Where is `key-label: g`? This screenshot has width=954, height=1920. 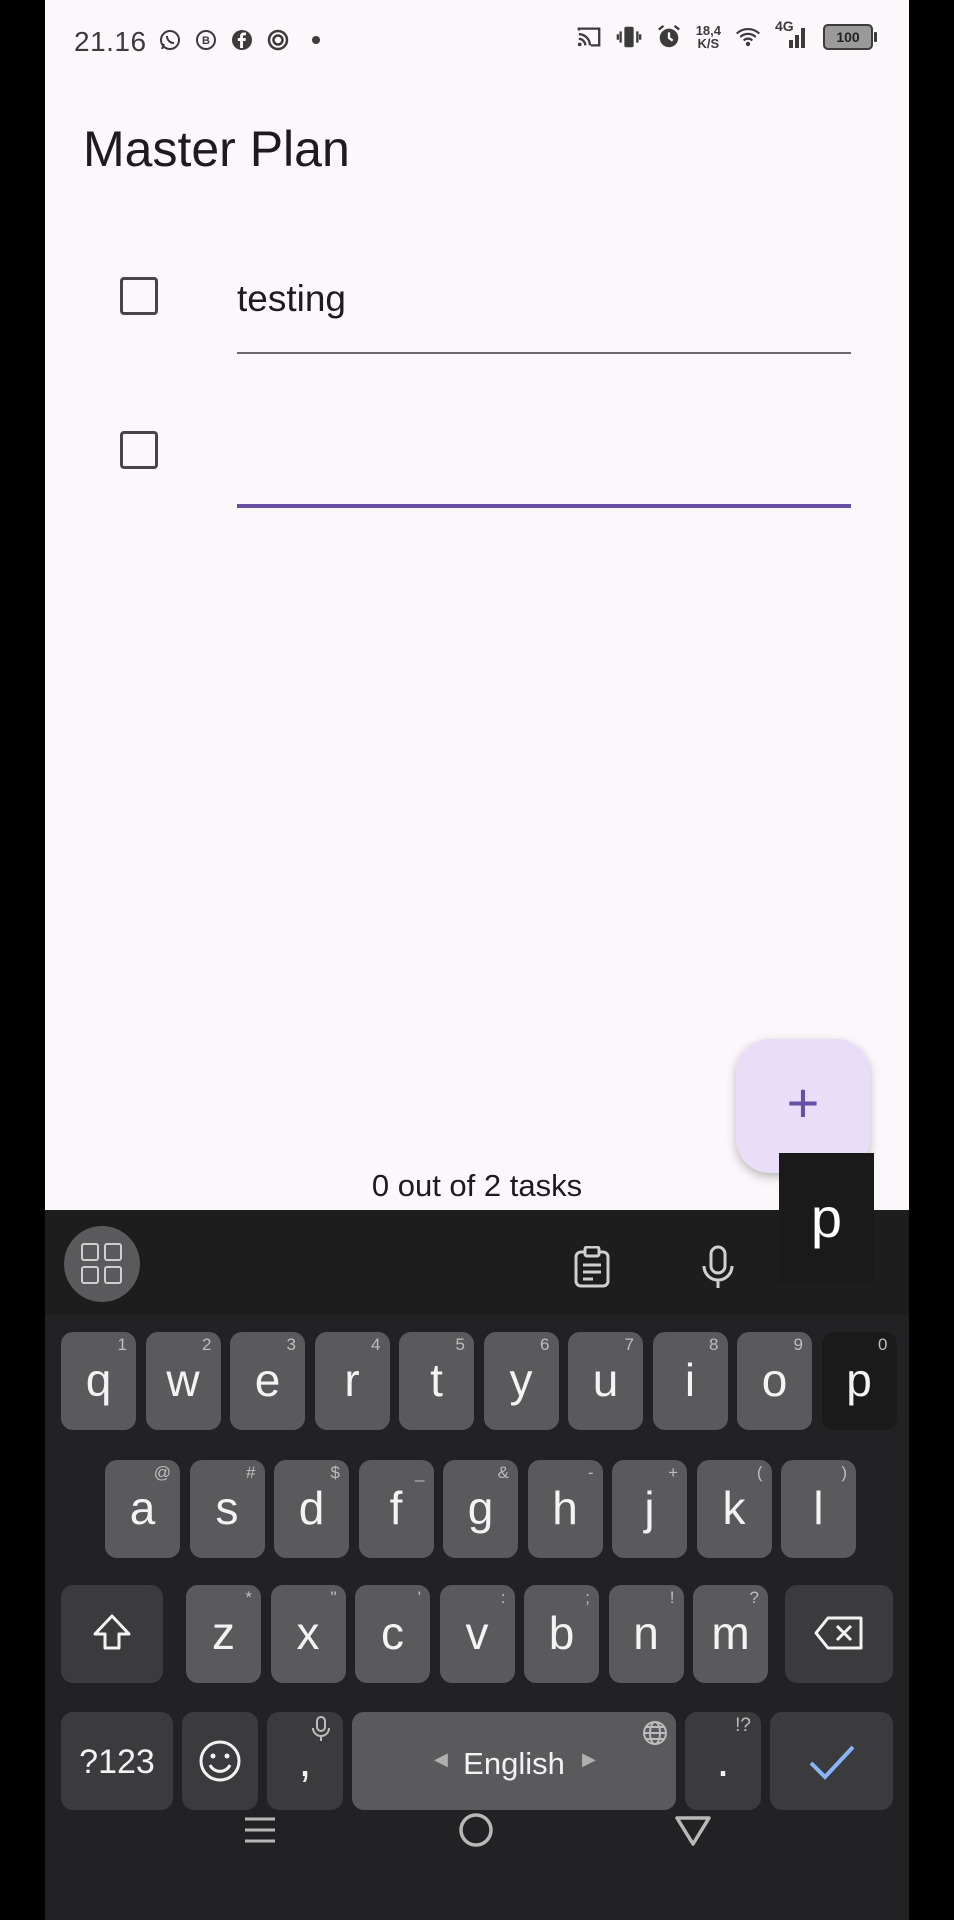 key-label: g is located at coordinates (480, 1508).